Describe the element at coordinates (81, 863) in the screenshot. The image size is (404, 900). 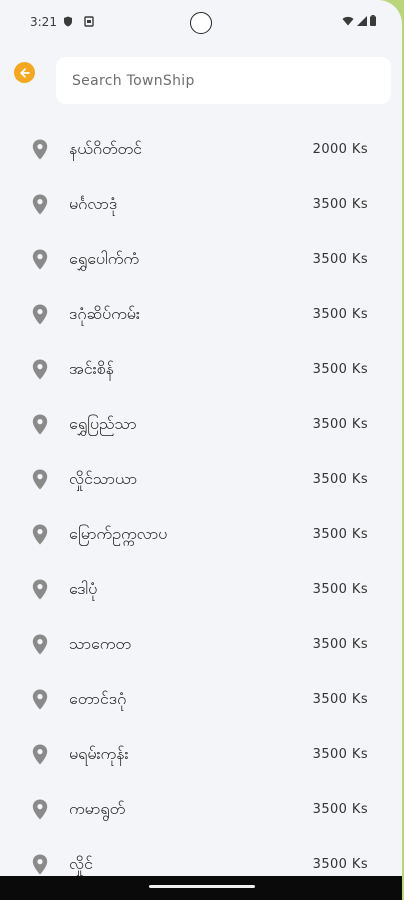
I see `township-name: လှိုင်` at that location.